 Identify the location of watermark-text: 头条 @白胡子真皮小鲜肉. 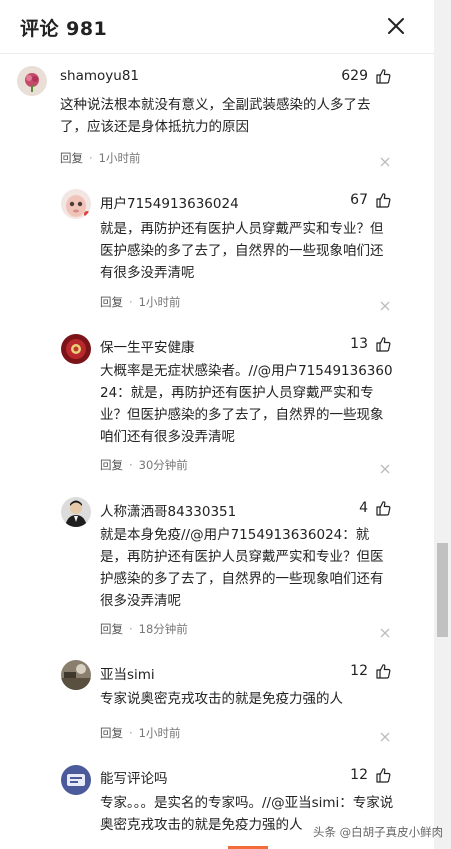
(378, 832).